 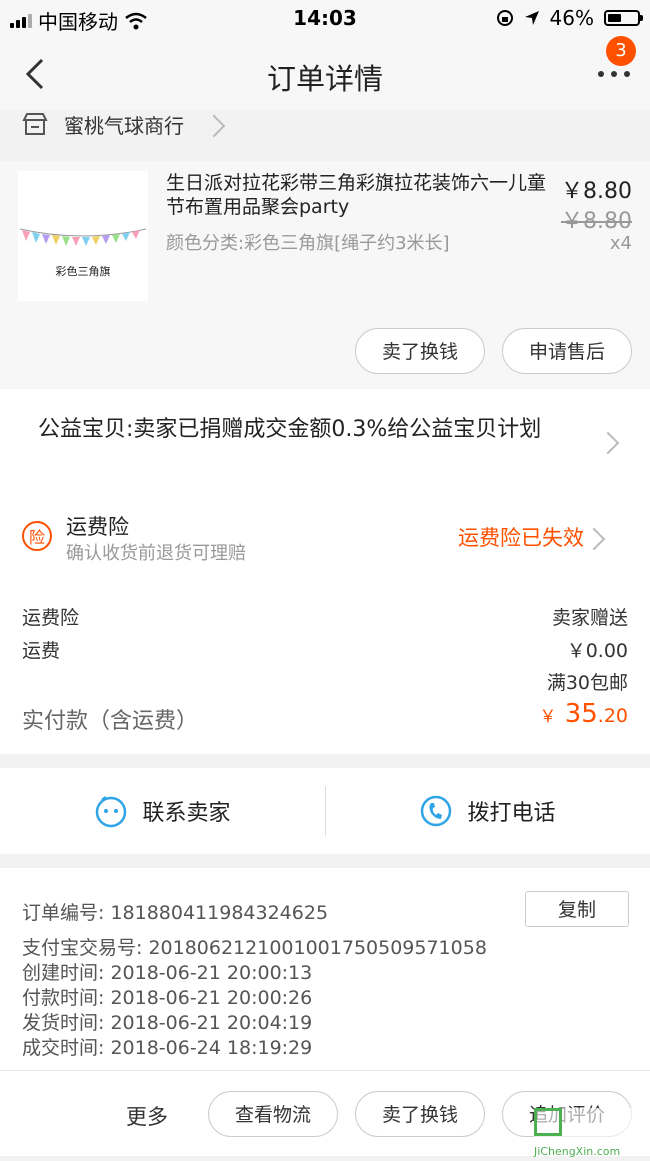 What do you see at coordinates (111, 812) in the screenshot?
I see `chat-icon` at bounding box center [111, 812].